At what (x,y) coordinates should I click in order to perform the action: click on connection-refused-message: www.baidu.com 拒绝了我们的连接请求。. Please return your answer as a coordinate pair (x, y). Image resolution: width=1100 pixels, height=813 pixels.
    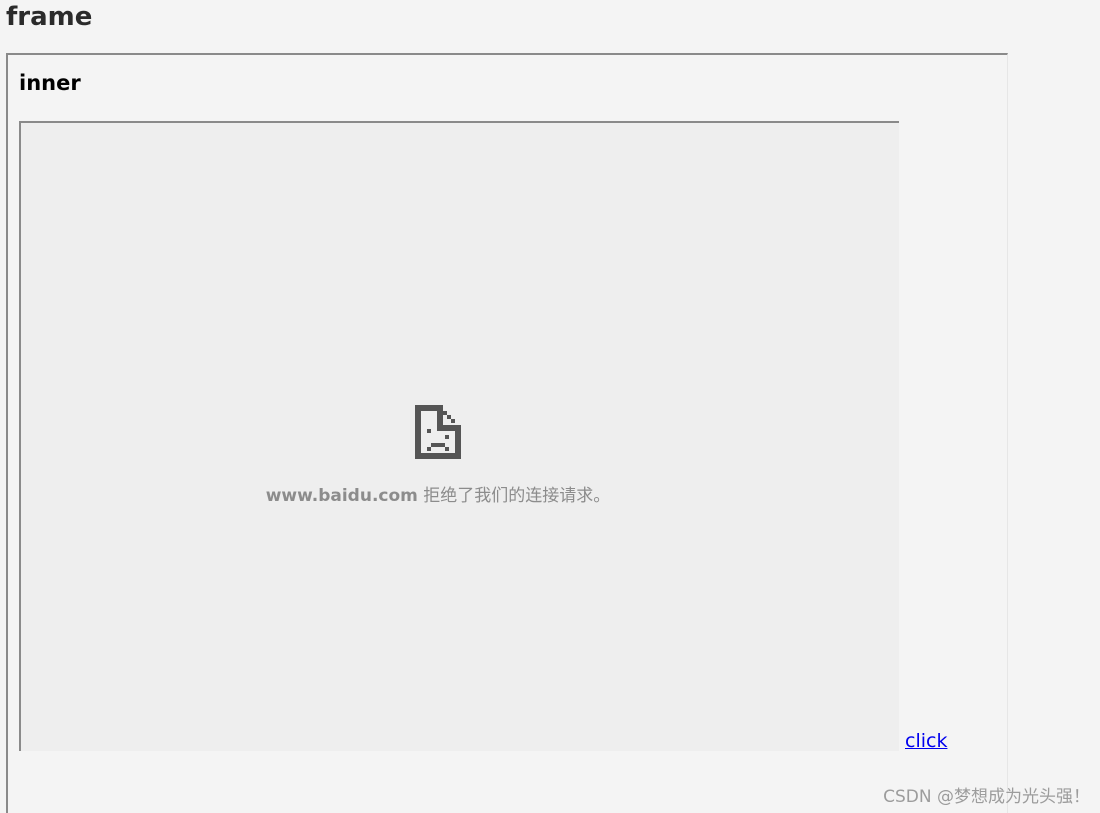
    Looking at the image, I should click on (438, 493).